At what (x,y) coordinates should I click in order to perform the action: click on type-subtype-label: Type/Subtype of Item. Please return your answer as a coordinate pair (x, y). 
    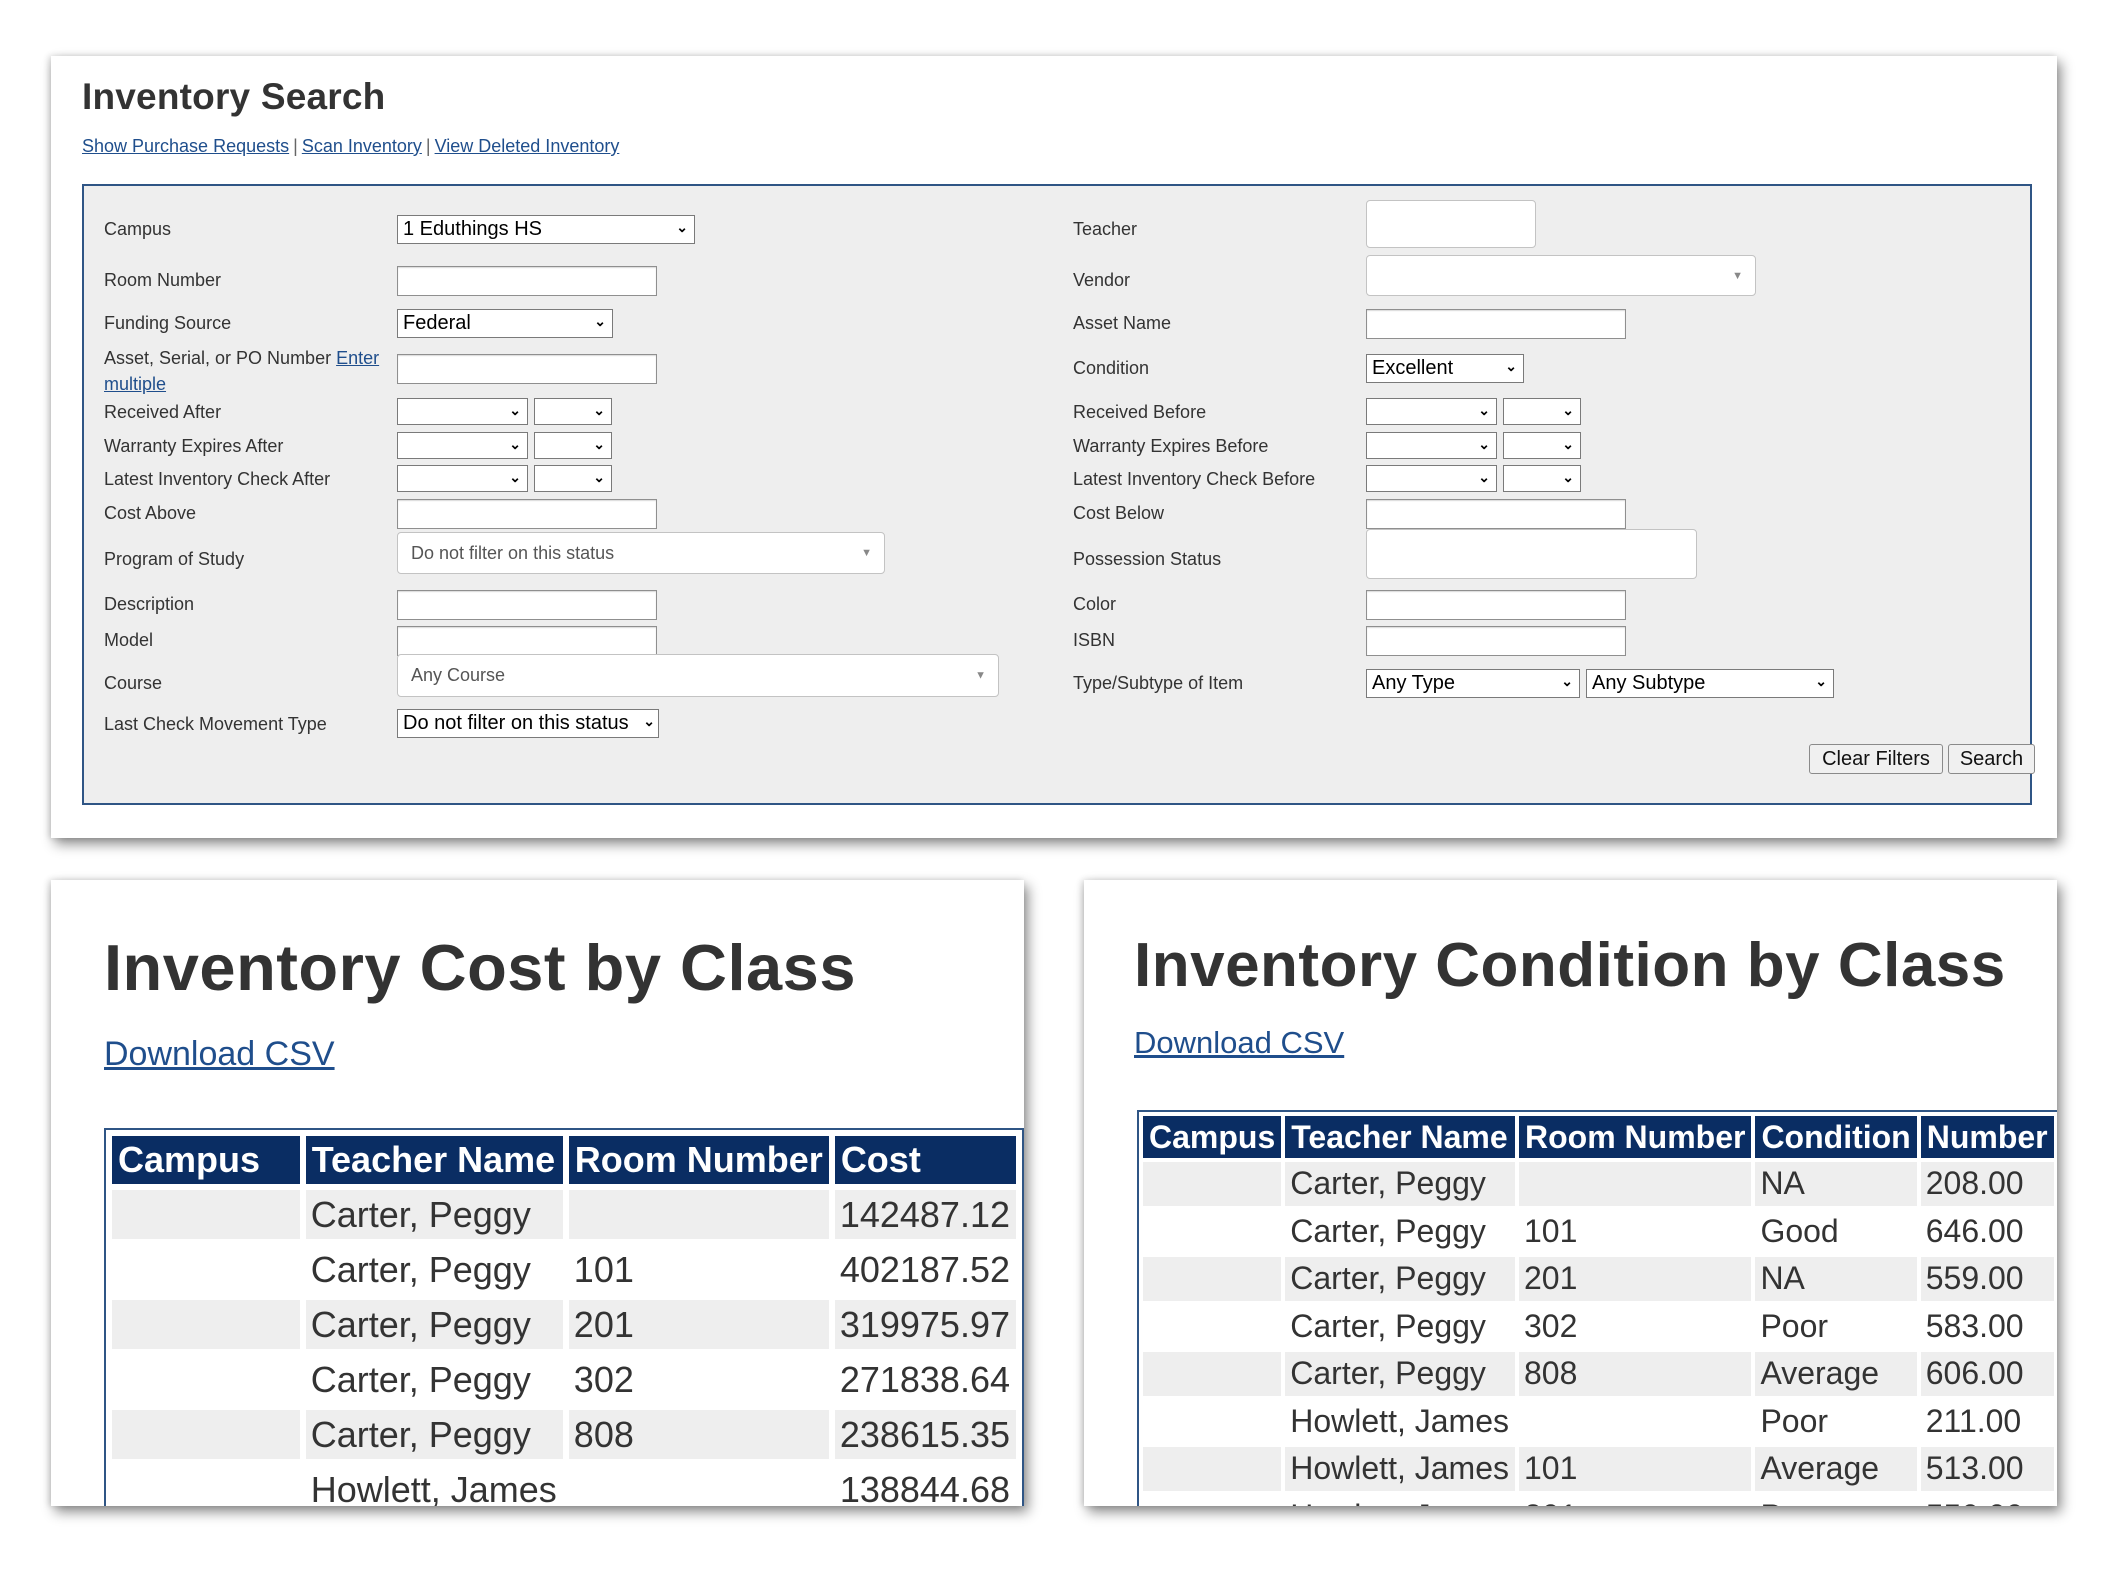
    Looking at the image, I should click on (1158, 683).